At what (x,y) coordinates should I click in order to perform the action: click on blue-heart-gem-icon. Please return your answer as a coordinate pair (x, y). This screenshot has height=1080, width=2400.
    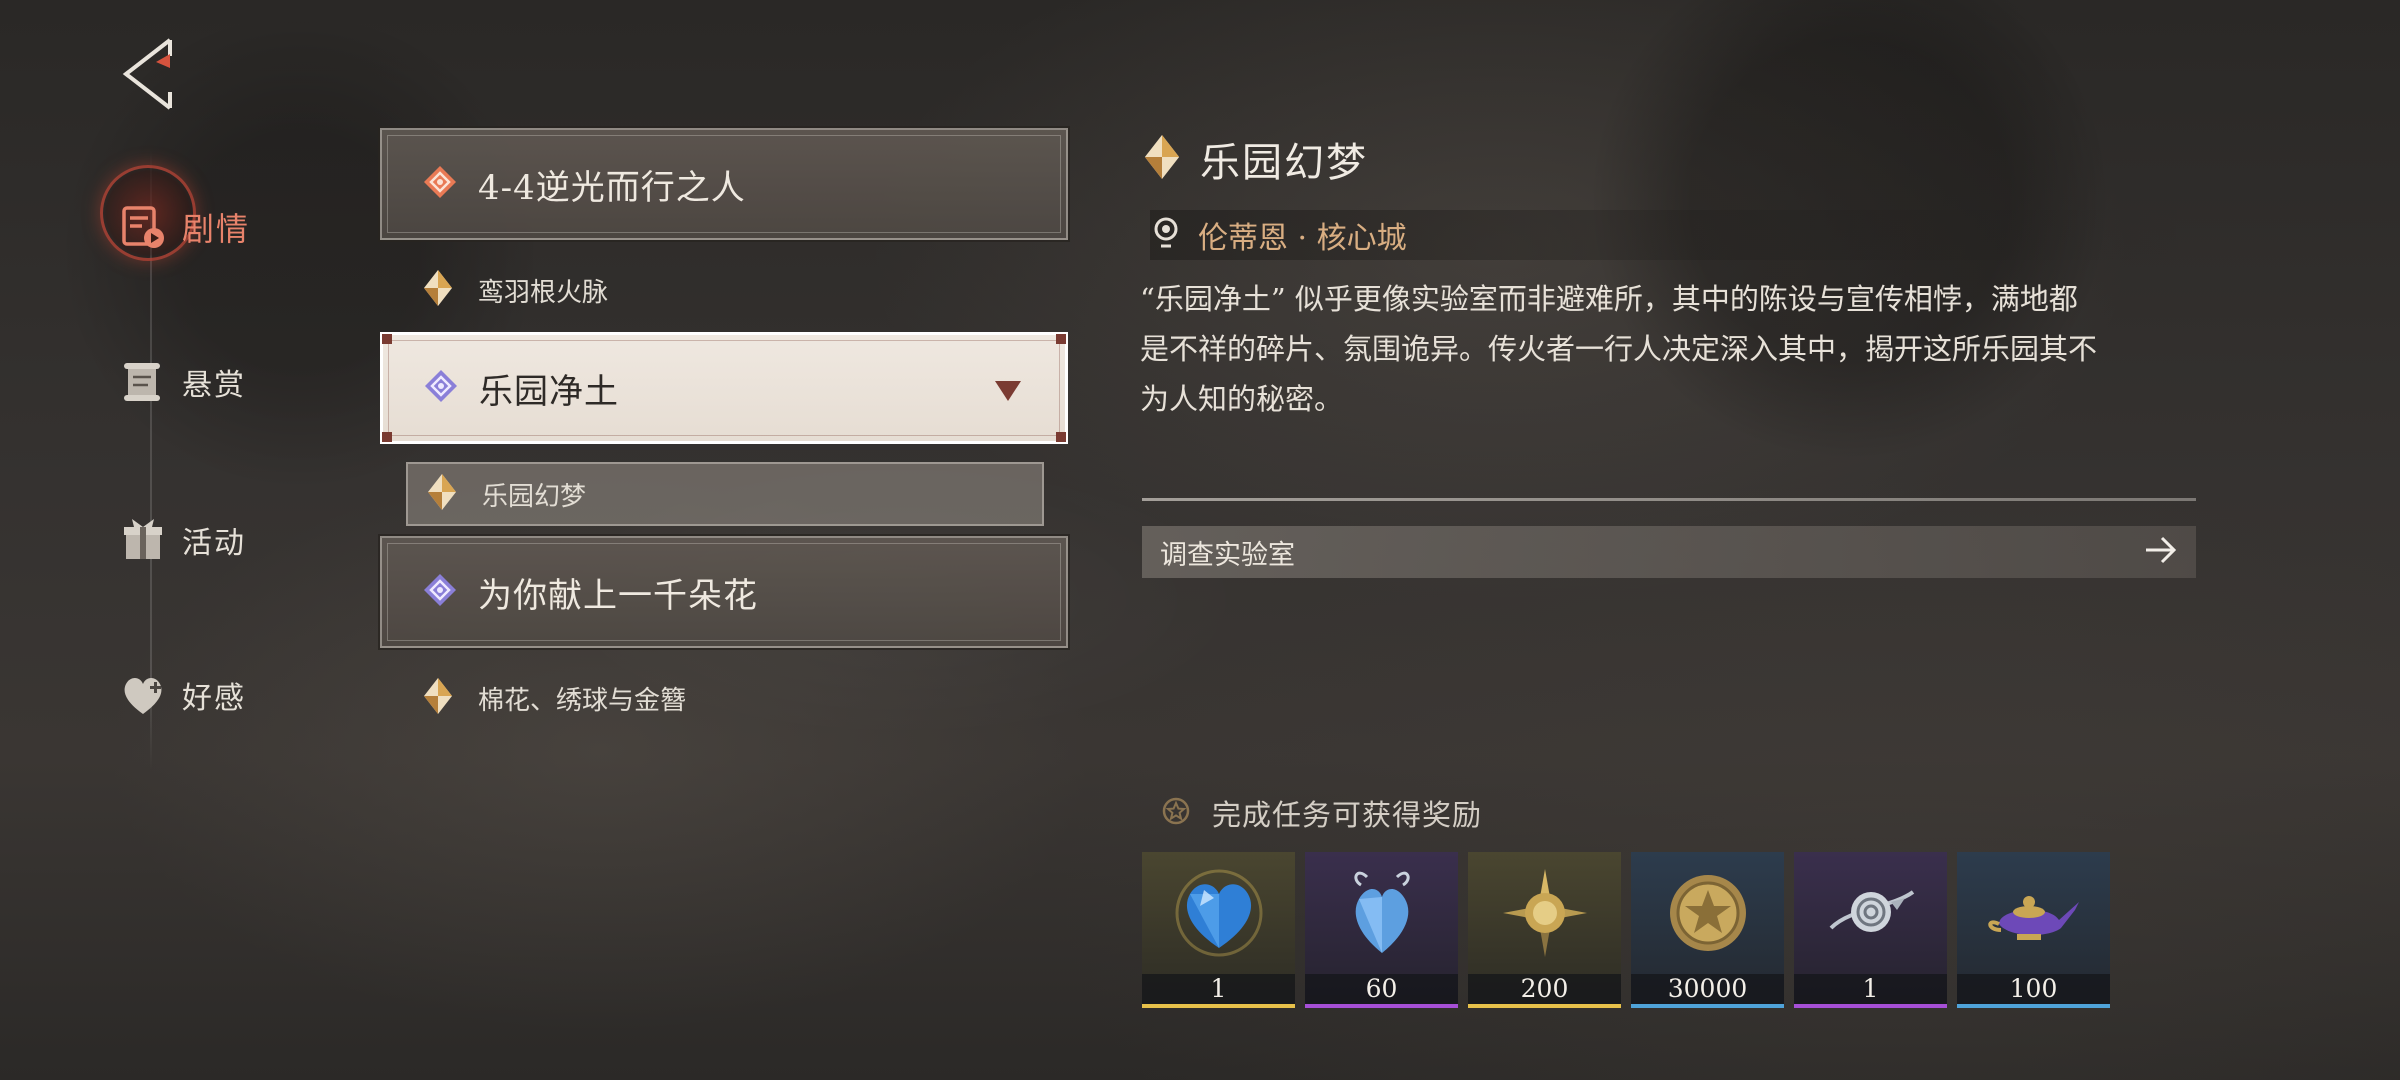
    Looking at the image, I should click on (1218, 913).